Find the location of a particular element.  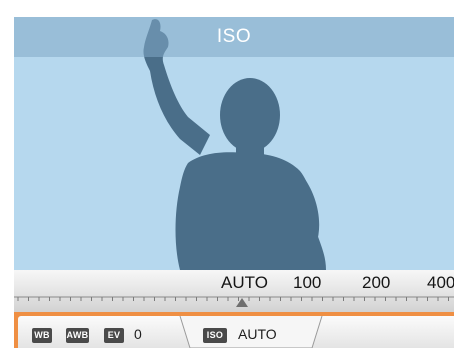

iso-option-200: 200 is located at coordinates (376, 283).